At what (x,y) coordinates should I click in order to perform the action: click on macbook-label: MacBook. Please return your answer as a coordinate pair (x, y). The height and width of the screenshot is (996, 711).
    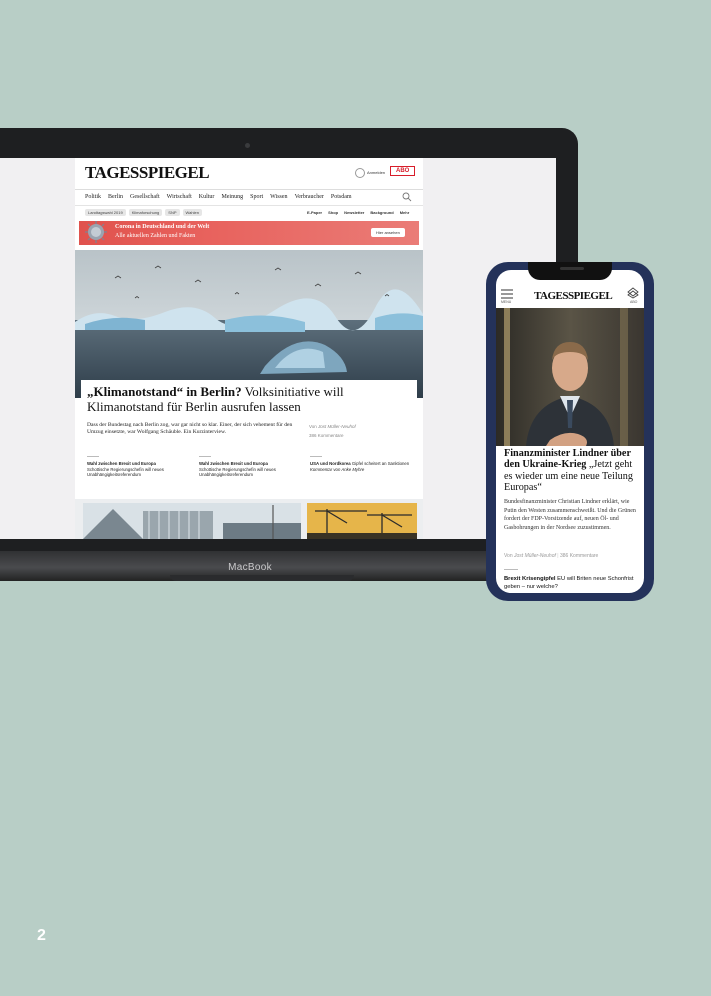
    Looking at the image, I should click on (250, 567).